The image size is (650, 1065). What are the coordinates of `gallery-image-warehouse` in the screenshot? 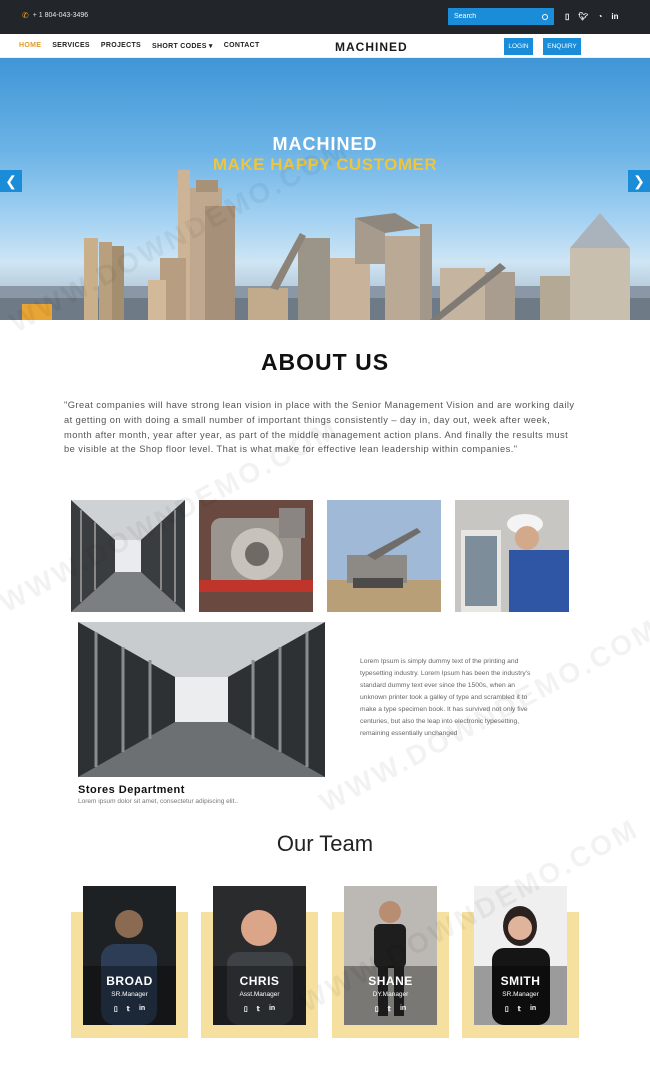 It's located at (128, 556).